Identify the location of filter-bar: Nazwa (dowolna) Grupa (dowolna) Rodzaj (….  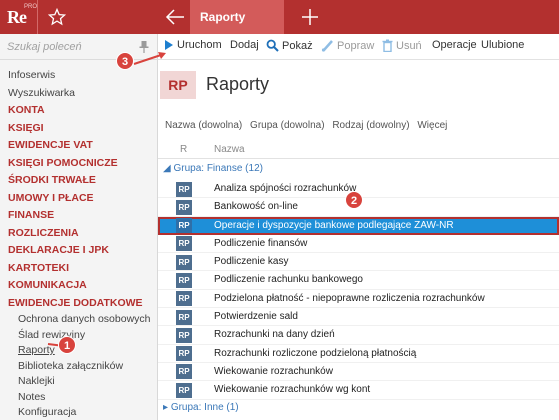
(308, 125).